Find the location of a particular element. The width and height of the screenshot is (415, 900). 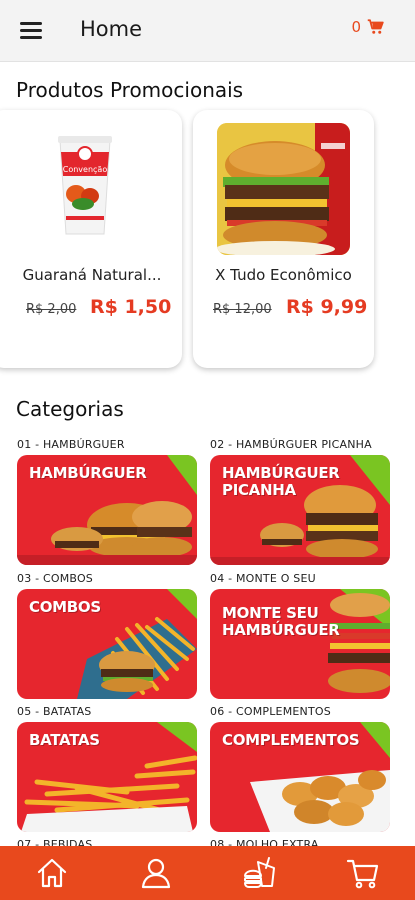

category-banner-text: HAMBÚRGUER PICANHA is located at coordinates (281, 481).